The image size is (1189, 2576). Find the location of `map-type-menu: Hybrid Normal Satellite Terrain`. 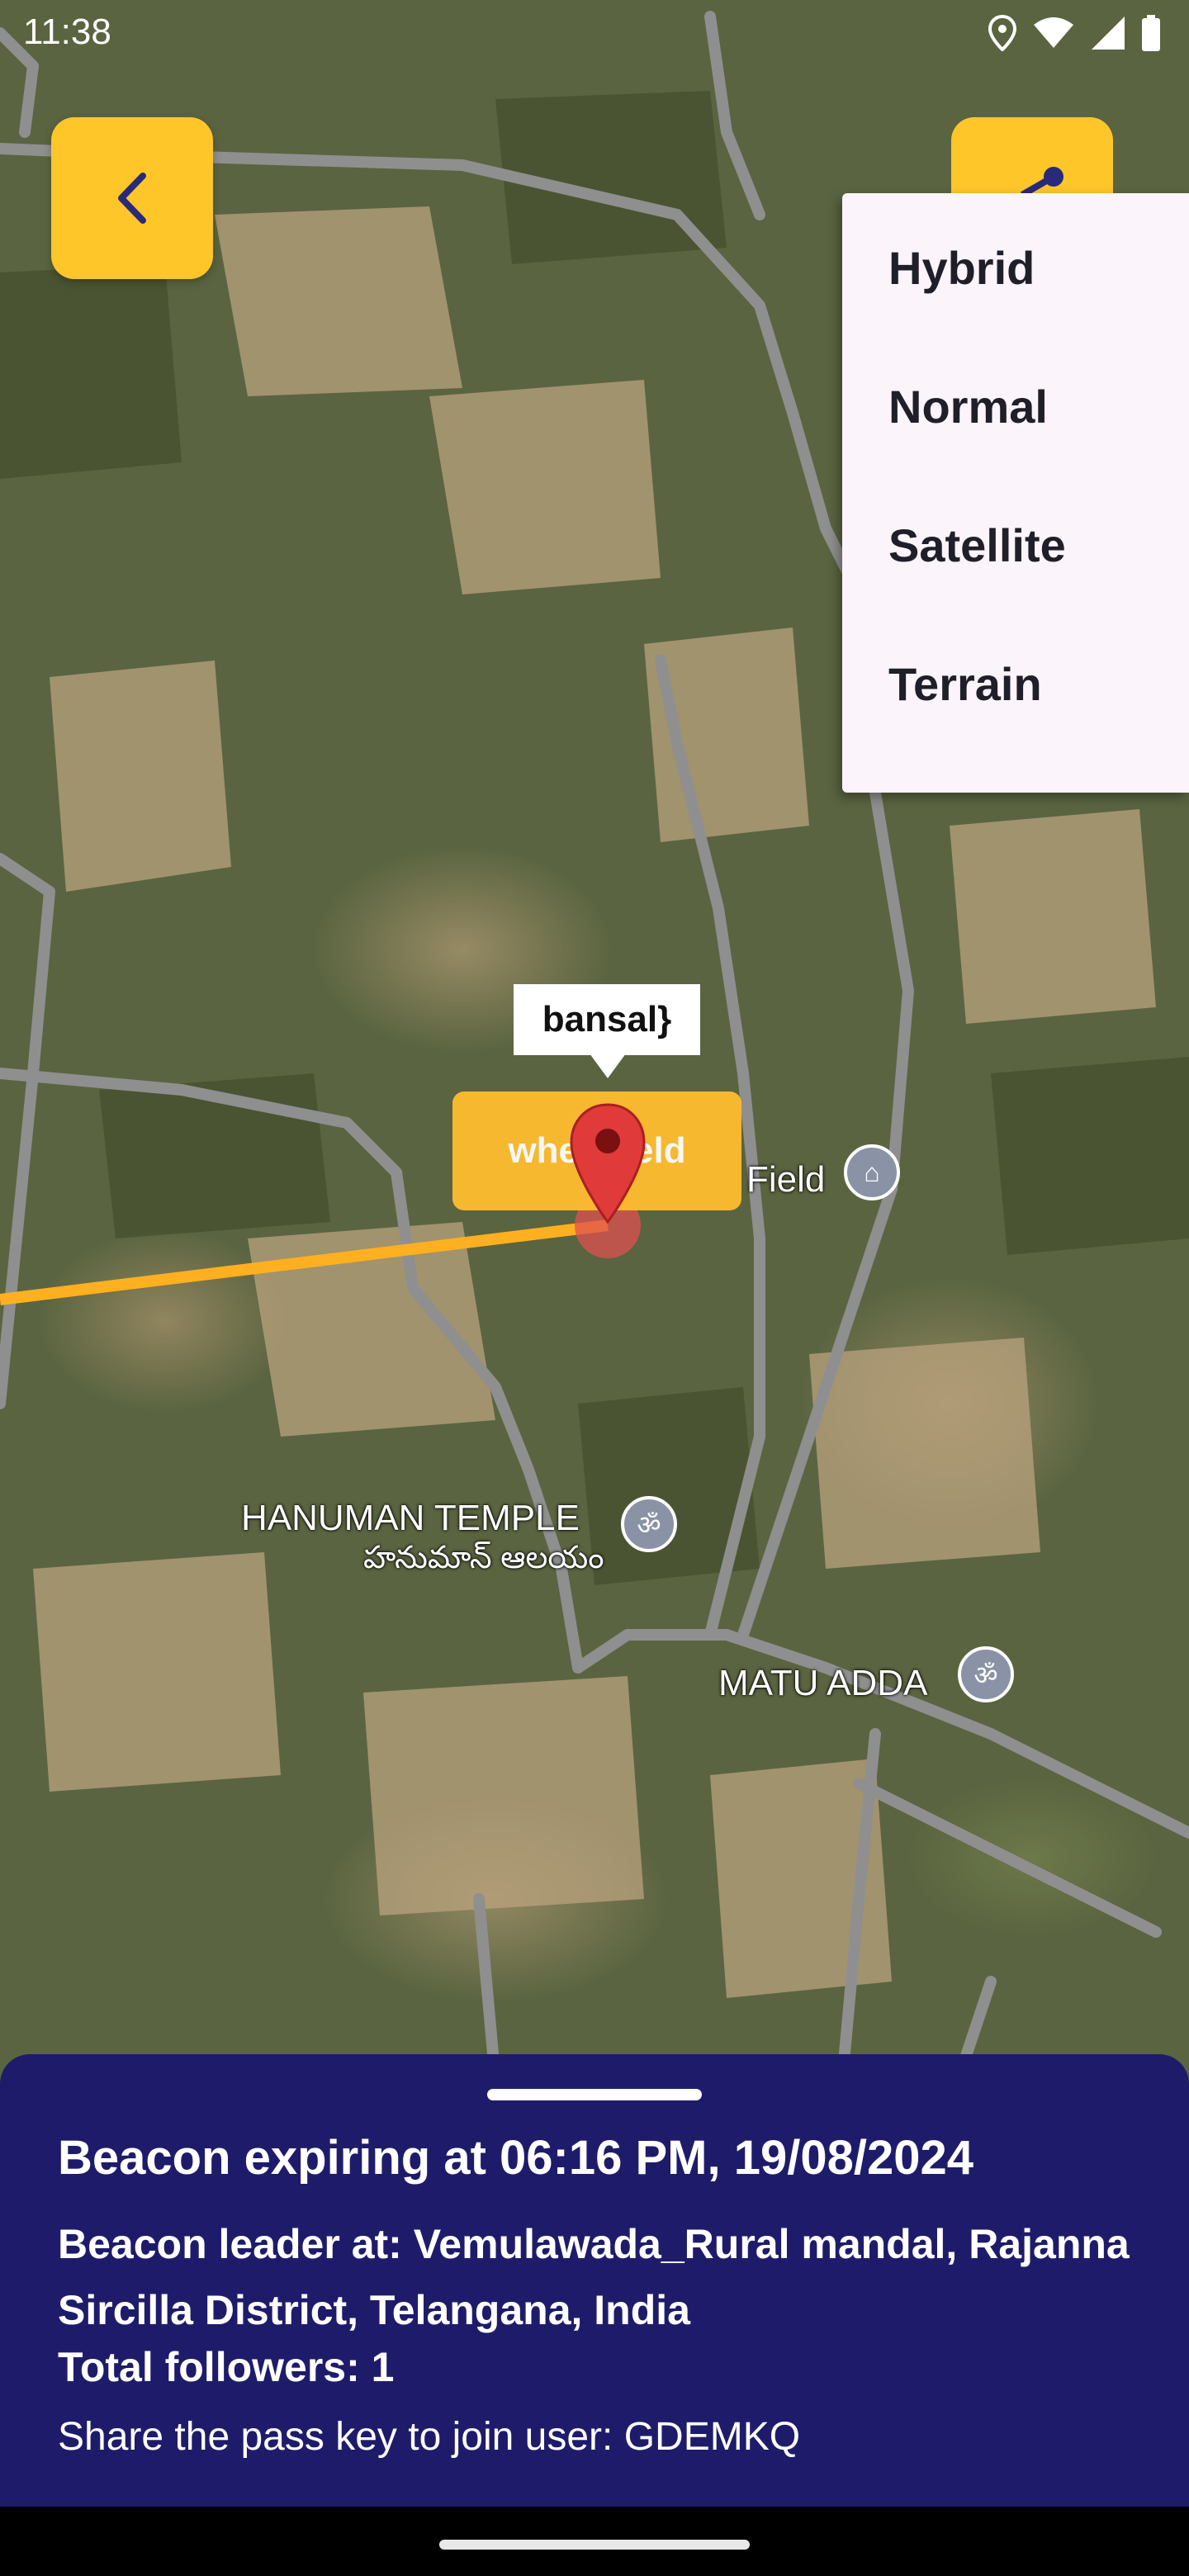

map-type-menu: Hybrid Normal Satellite Terrain is located at coordinates (1015, 493).